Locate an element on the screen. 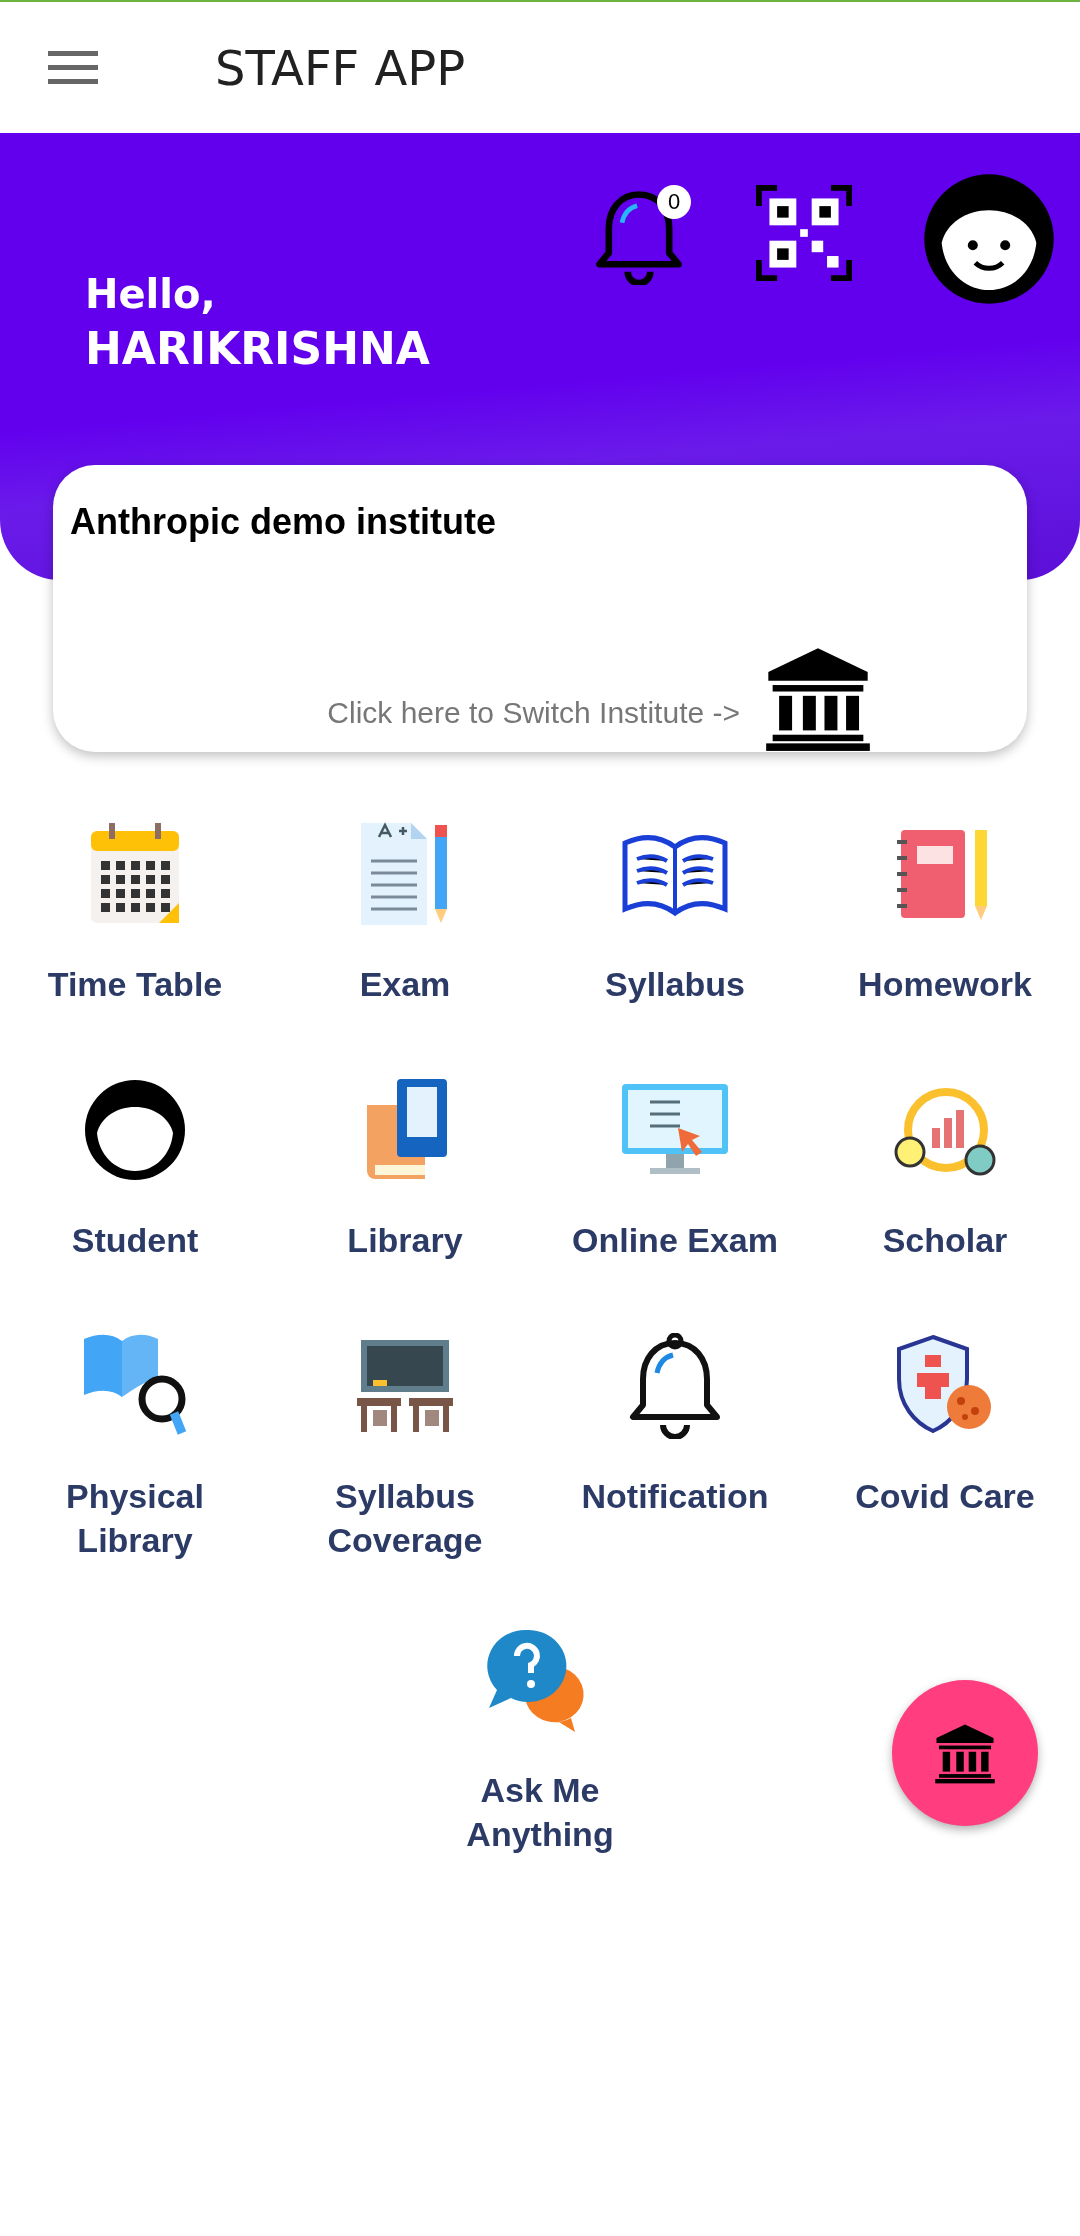 This screenshot has height=2236, width=1080. user-name: HARIKRISHNA is located at coordinates (257, 348).